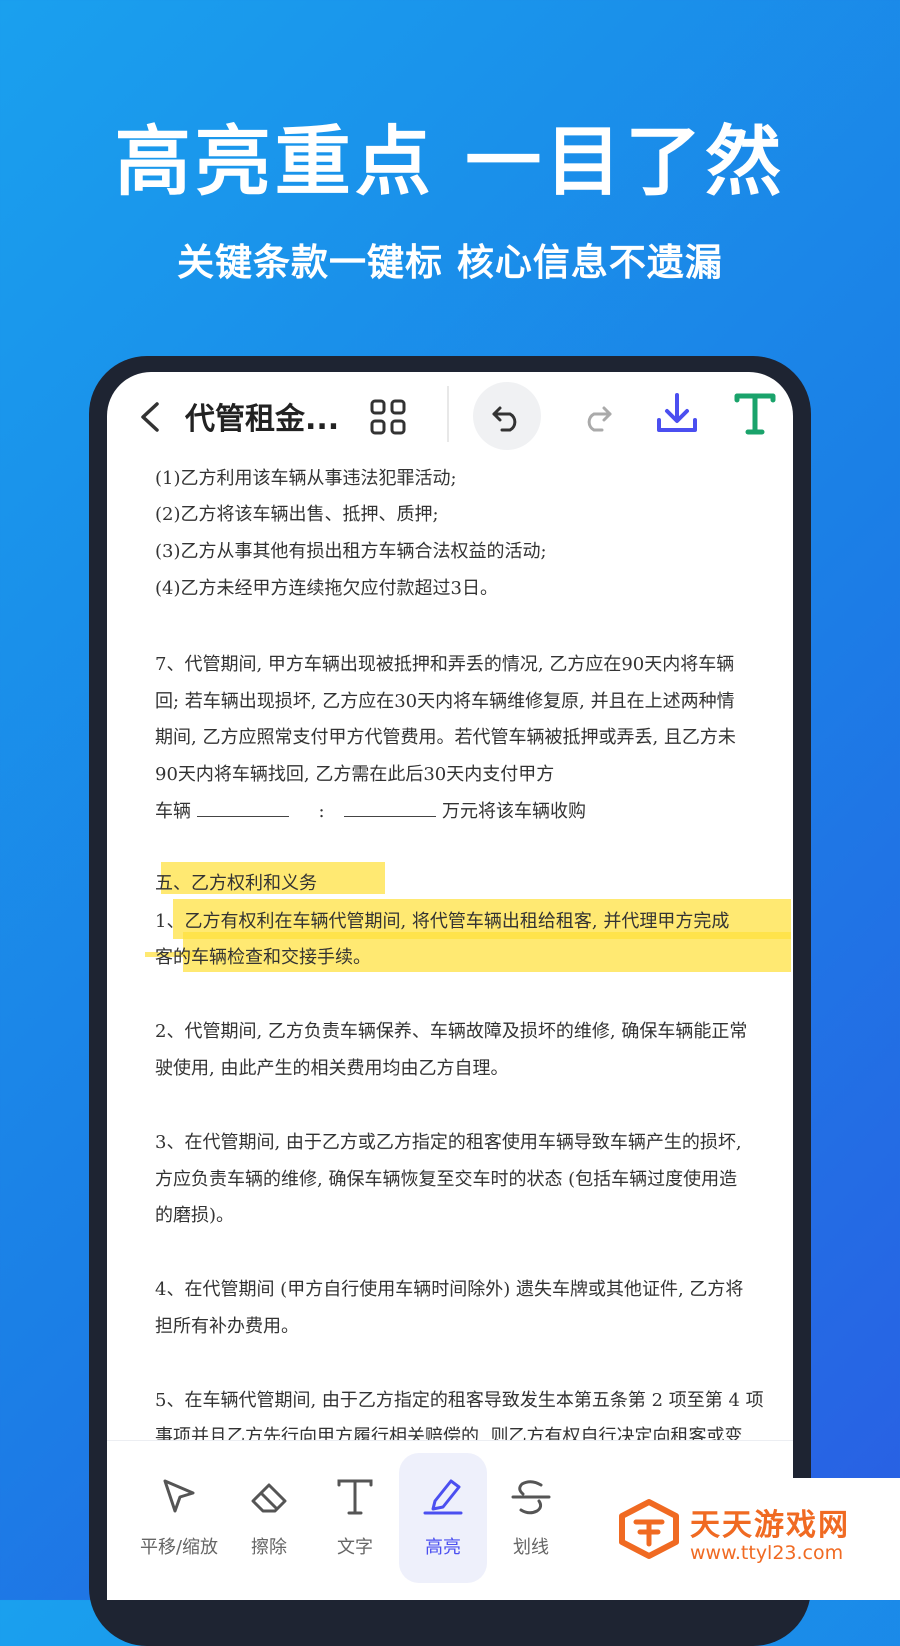 The height and width of the screenshot is (1646, 900). What do you see at coordinates (442, 921) in the screenshot?
I see `doc-line: 1、乙方有权利在车辆代管期间, 将代管车辆出租给租客, 并代理甲方完成` at bounding box center [442, 921].